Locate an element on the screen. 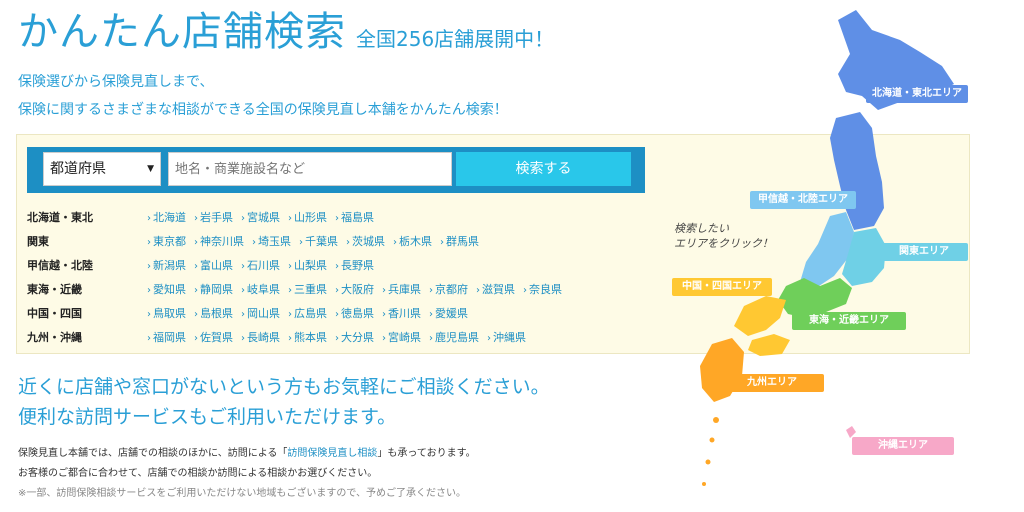  prefecture-link: 奈良県 is located at coordinates (542, 289).